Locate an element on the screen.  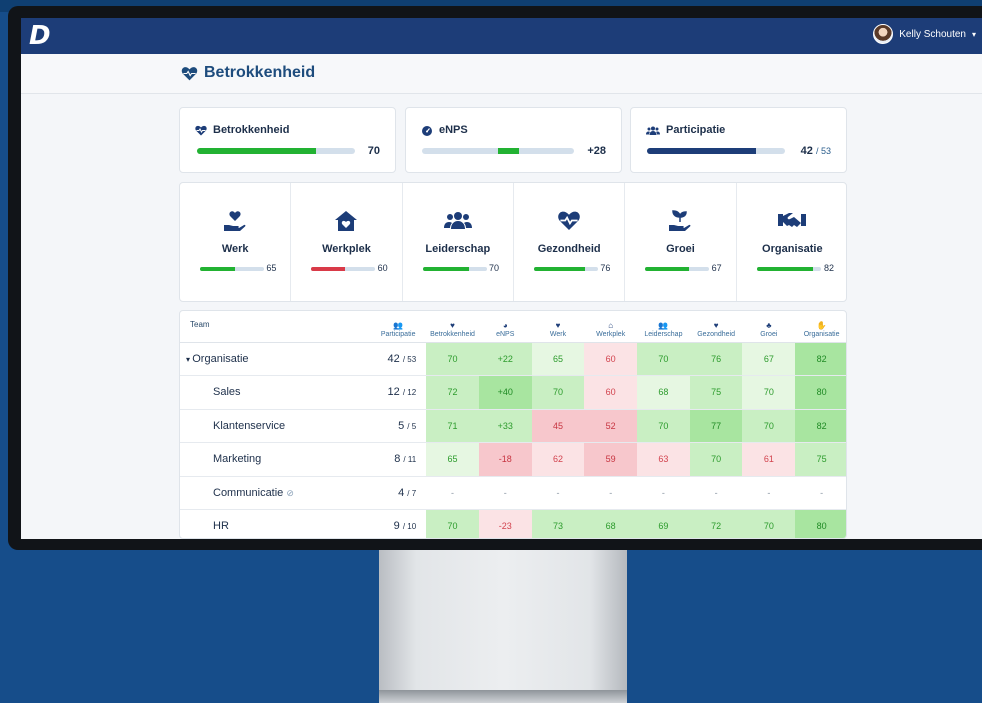
column-header-gezondheid: ♥ Gezondheid is located at coordinates (716, 327).